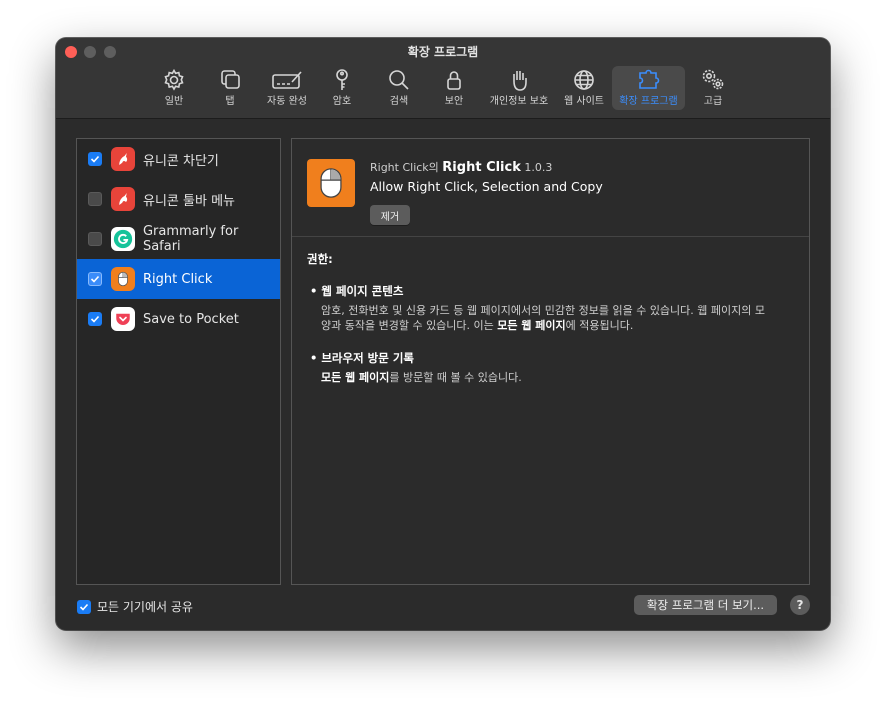 The height and width of the screenshot is (704, 886). What do you see at coordinates (189, 201) in the screenshot?
I see `extension-name: 유니콘 툴바 메뉴` at bounding box center [189, 201].